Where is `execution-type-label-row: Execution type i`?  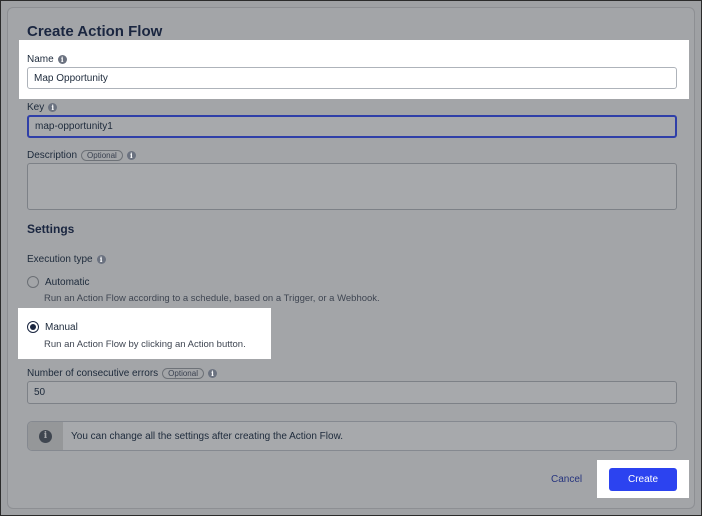 execution-type-label-row: Execution type i is located at coordinates (66, 259).